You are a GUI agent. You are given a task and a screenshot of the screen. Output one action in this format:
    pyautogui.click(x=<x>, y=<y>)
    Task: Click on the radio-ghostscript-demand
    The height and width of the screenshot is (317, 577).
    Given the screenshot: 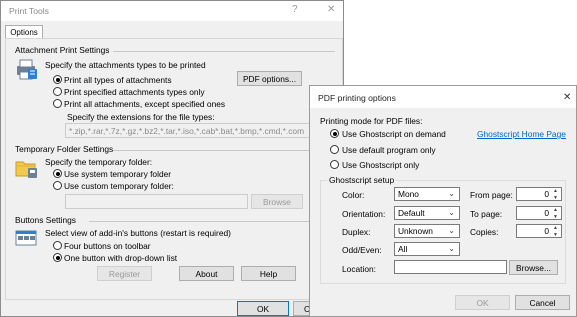 What is the action you would take?
    pyautogui.click(x=334, y=133)
    